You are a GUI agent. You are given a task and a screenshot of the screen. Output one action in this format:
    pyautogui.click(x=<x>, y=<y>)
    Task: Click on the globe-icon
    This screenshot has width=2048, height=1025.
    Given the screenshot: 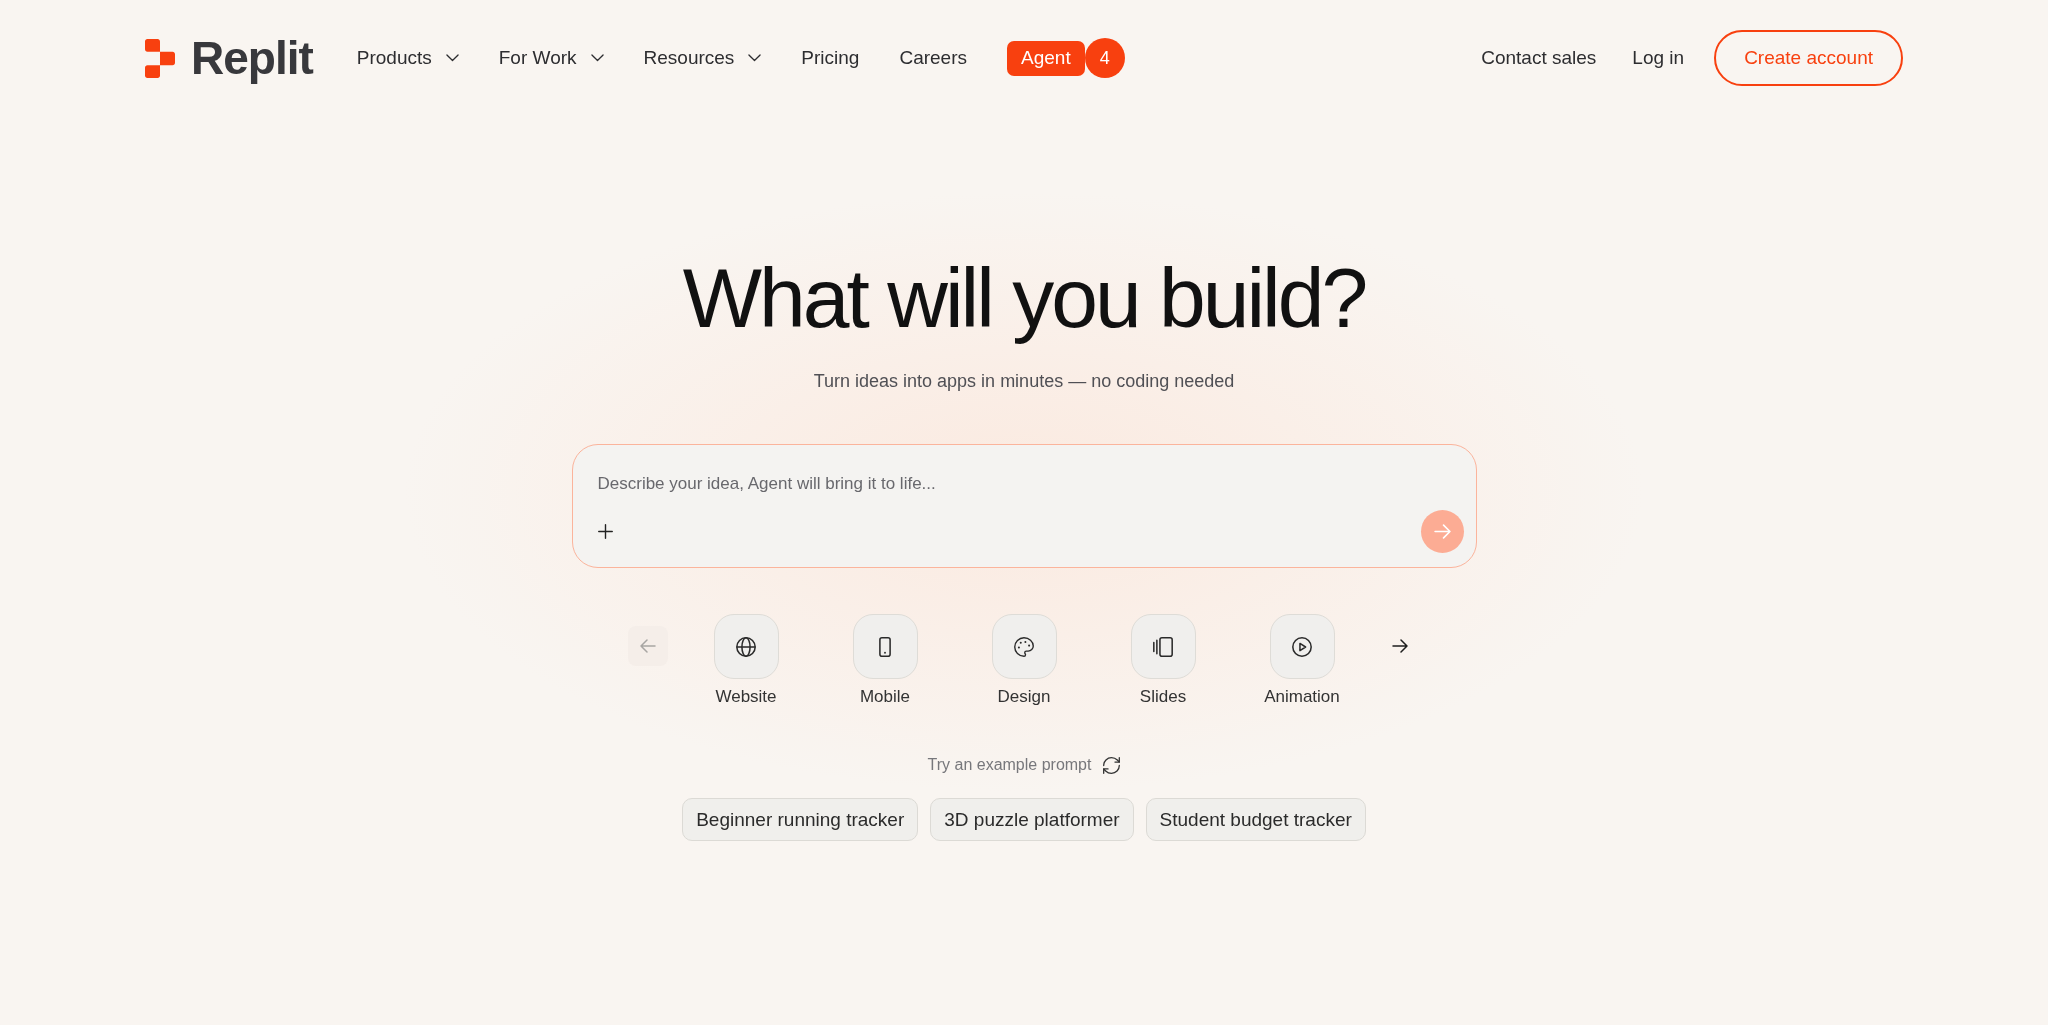 What is the action you would take?
    pyautogui.click(x=746, y=646)
    